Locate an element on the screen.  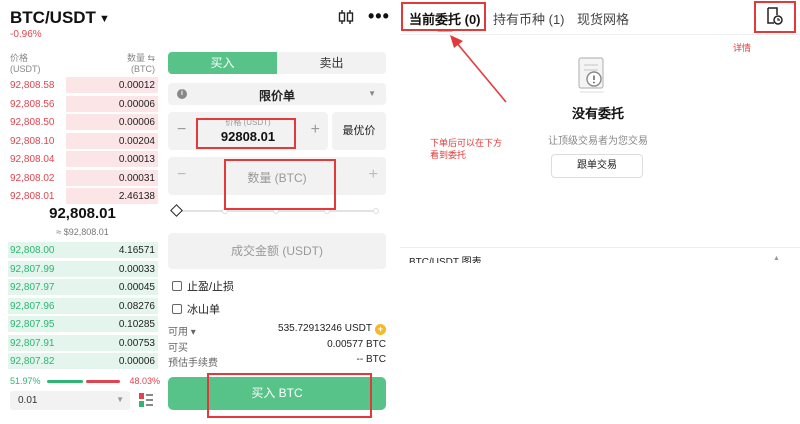
annotation-box-buy is located at coordinates (289, 395).